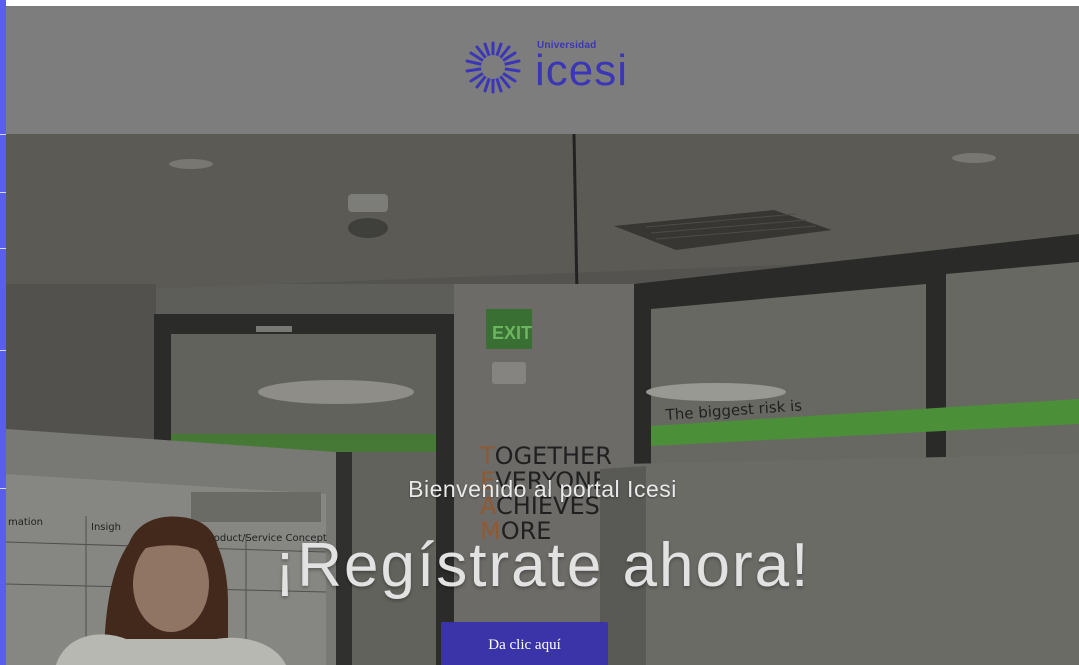 This screenshot has width=1079, height=665. Describe the element at coordinates (524, 643) in the screenshot. I see `register-cta-button: Da clic aquí` at that location.